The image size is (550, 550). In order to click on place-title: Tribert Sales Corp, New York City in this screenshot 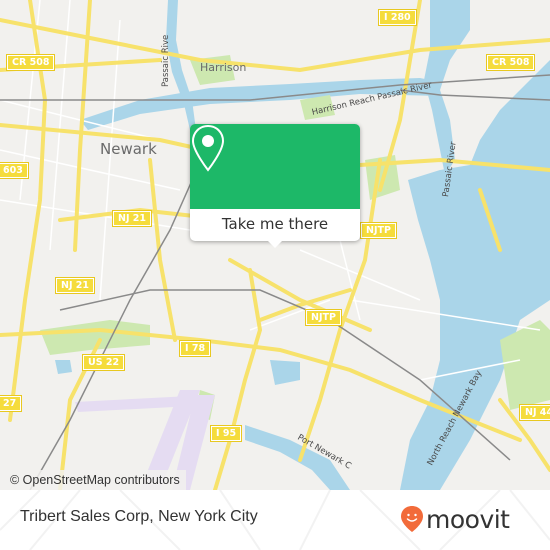, I will do `click(139, 516)`.